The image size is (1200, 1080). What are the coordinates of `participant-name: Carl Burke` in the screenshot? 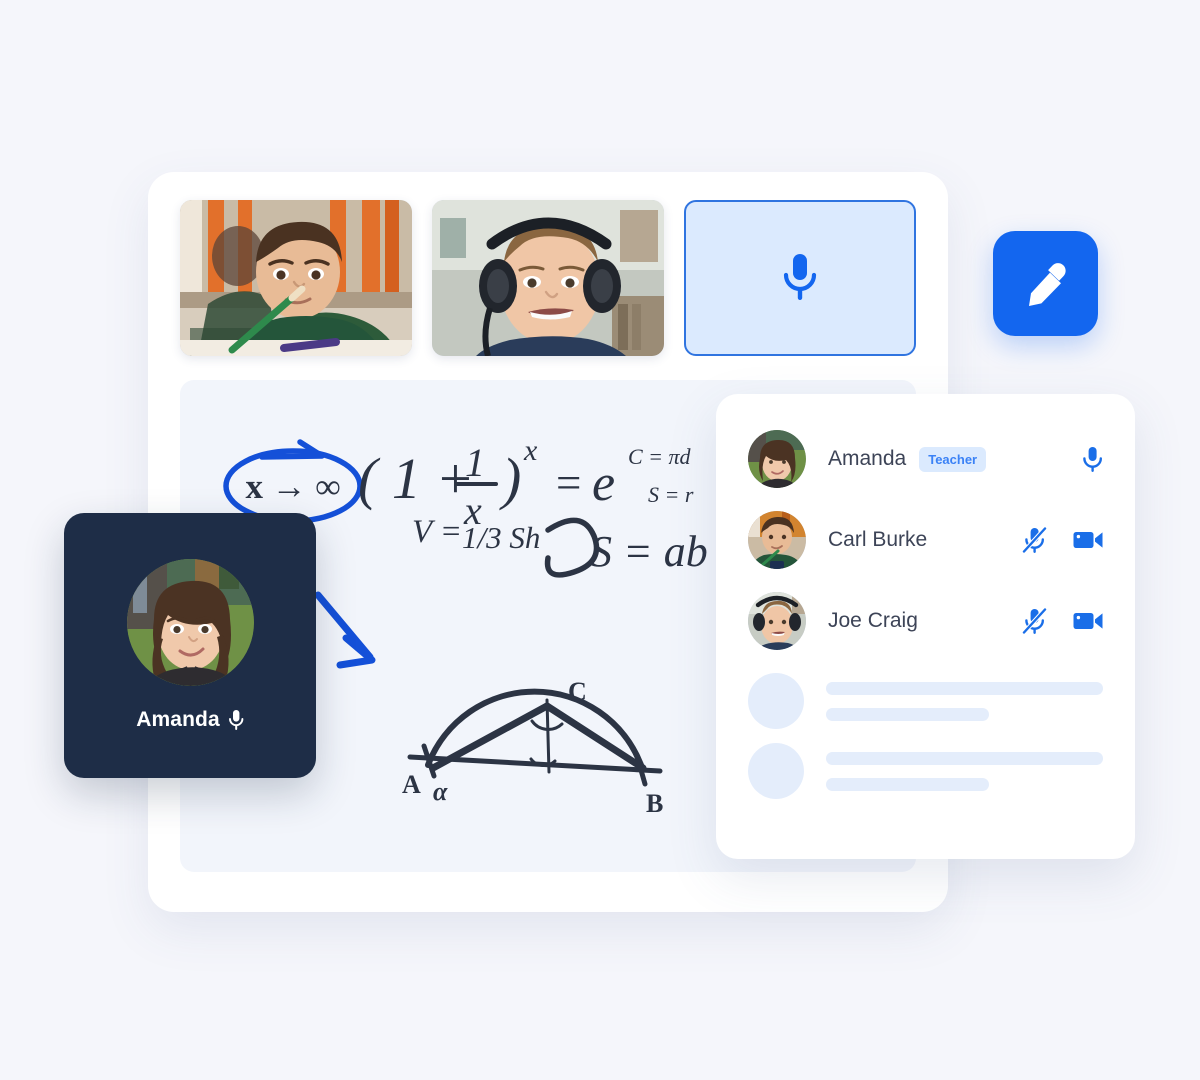 It's located at (878, 539).